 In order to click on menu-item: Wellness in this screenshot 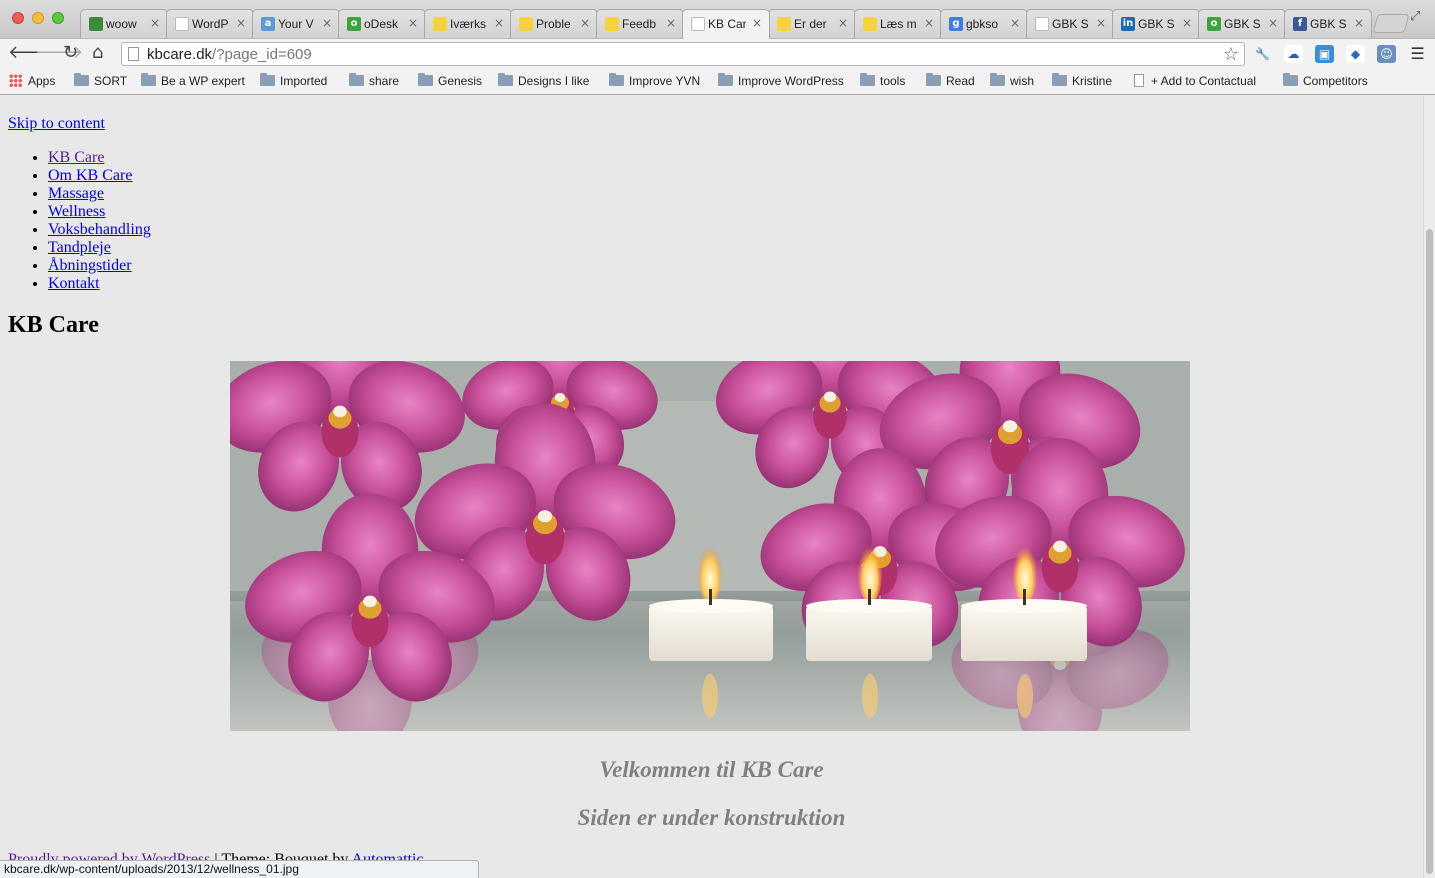, I will do `click(99, 212)`.